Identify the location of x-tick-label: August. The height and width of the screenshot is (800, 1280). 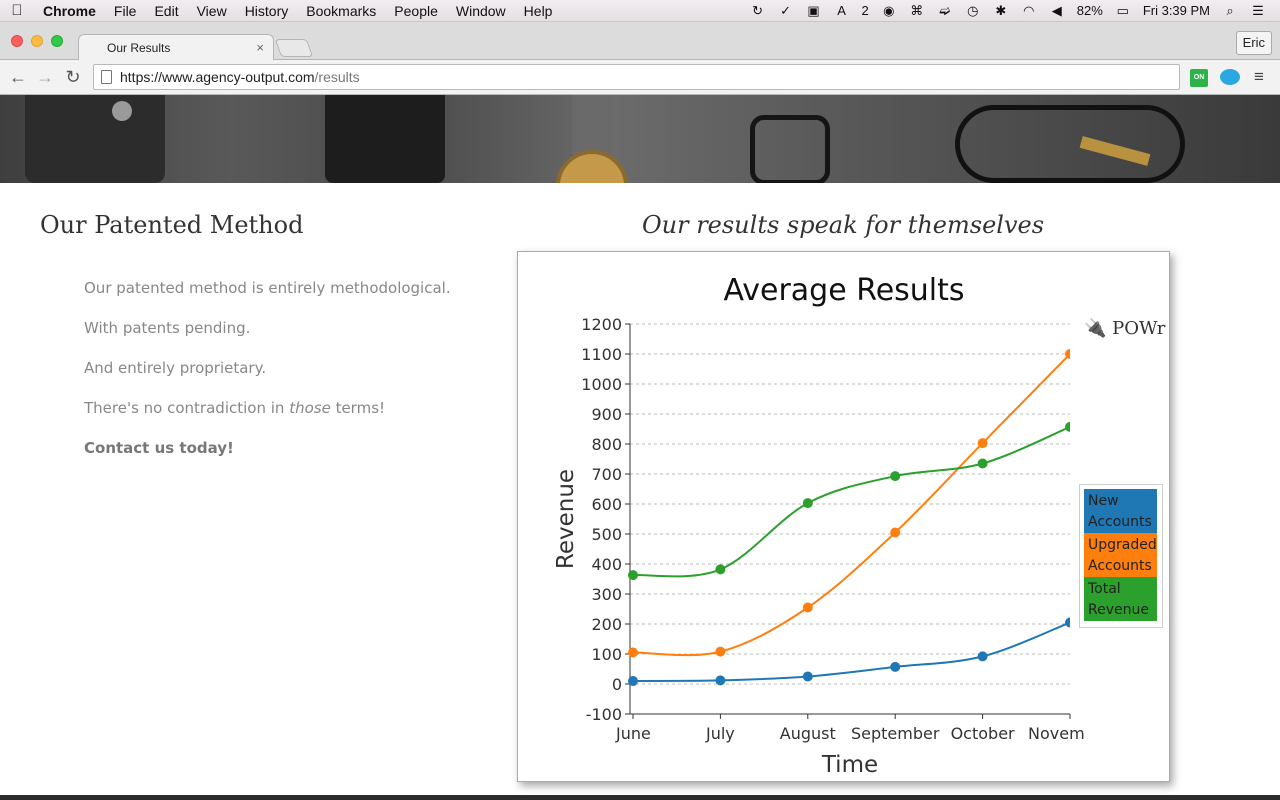
(808, 733).